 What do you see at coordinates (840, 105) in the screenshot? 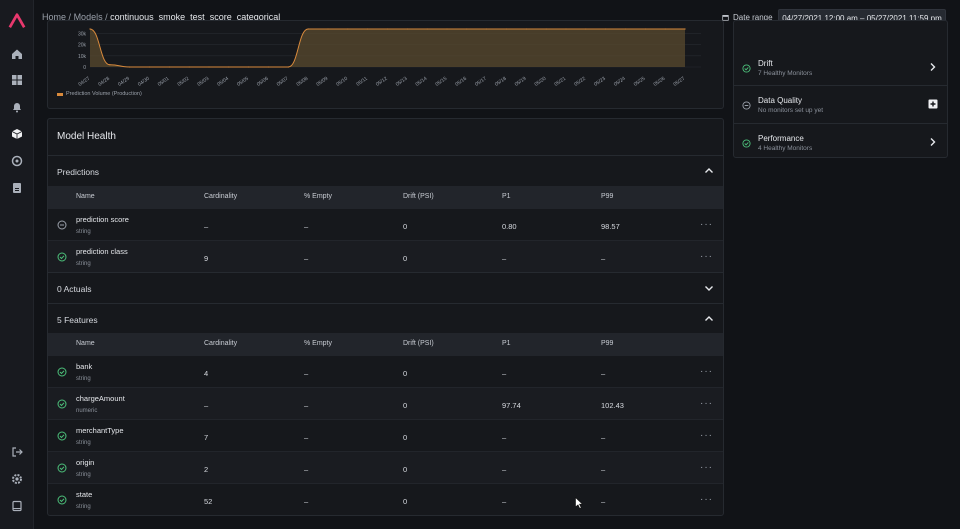
I see `monitor-data-quality: Data Quality No monitors set up yet` at bounding box center [840, 105].